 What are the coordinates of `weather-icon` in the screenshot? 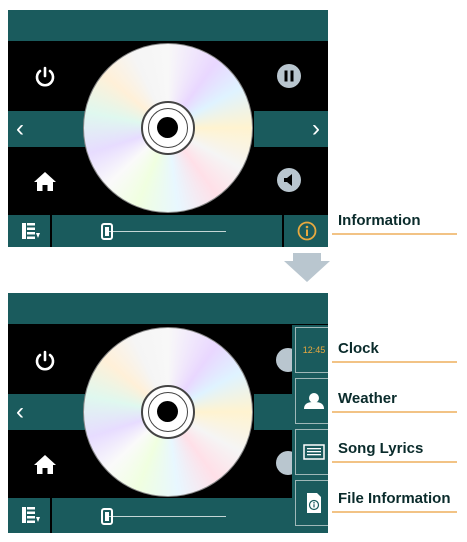 It's located at (314, 401).